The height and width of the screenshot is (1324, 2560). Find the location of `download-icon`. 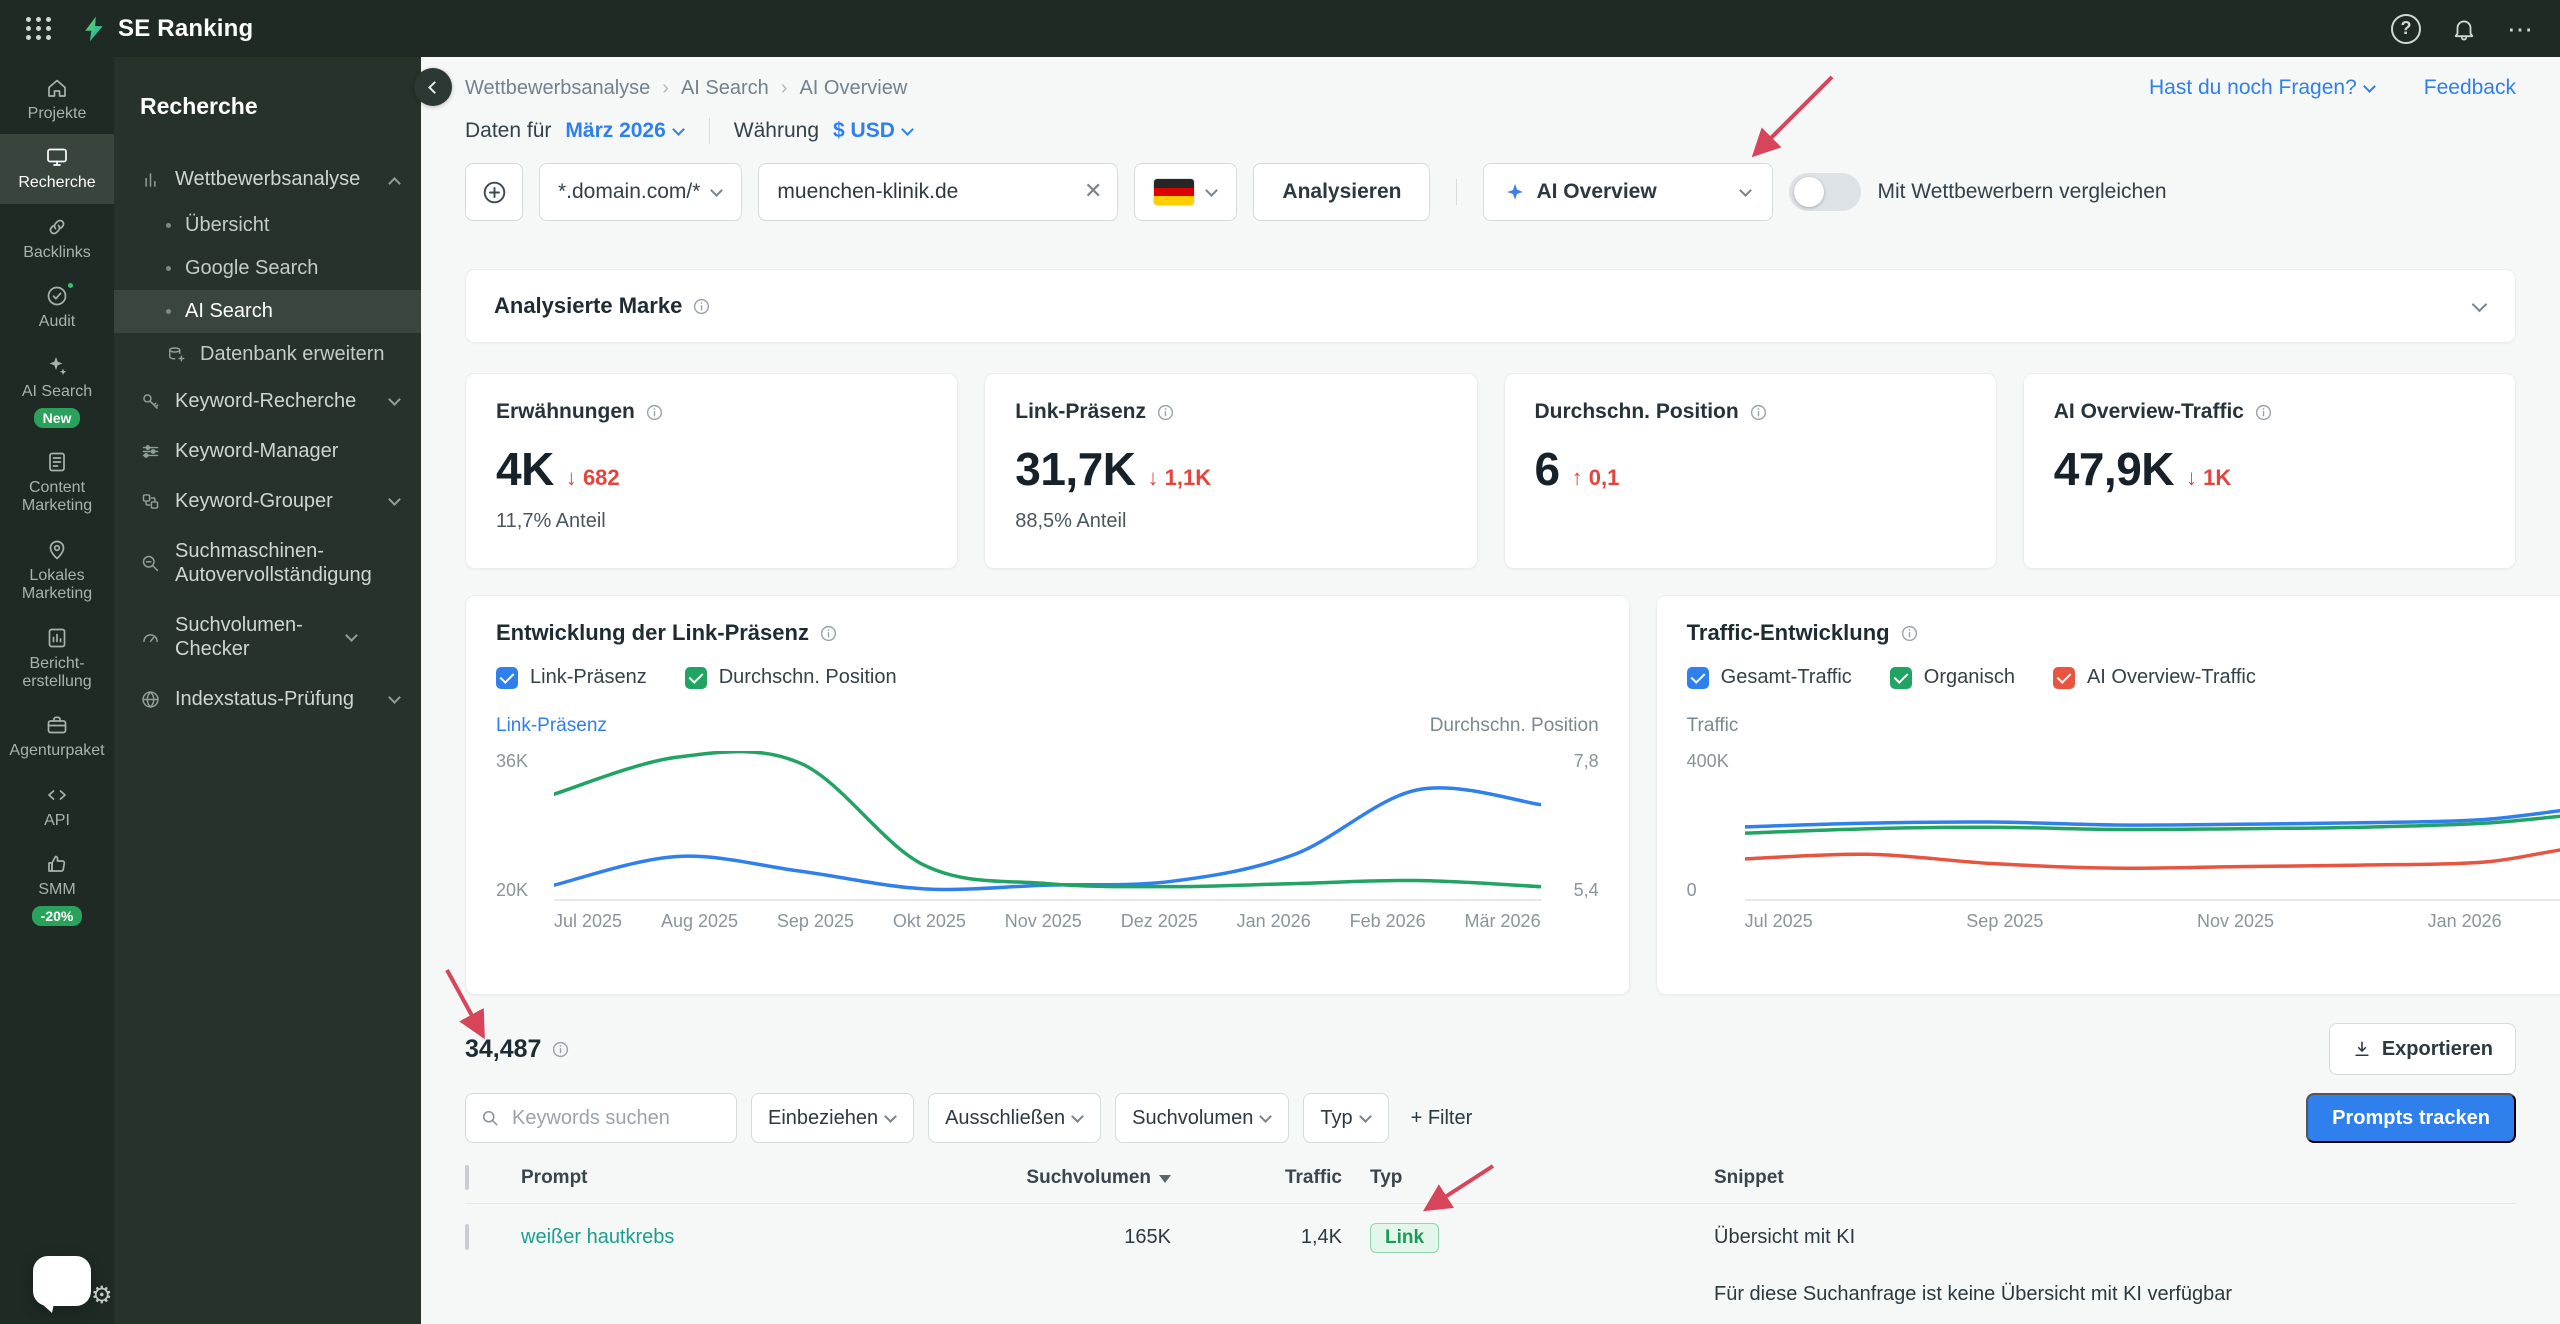

download-icon is located at coordinates (2362, 1049).